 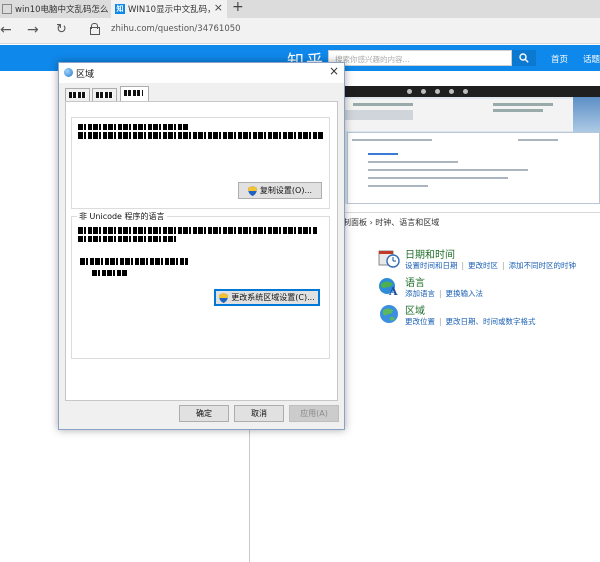 What do you see at coordinates (471, 145) in the screenshot?
I see `answer-screenshot-image` at bounding box center [471, 145].